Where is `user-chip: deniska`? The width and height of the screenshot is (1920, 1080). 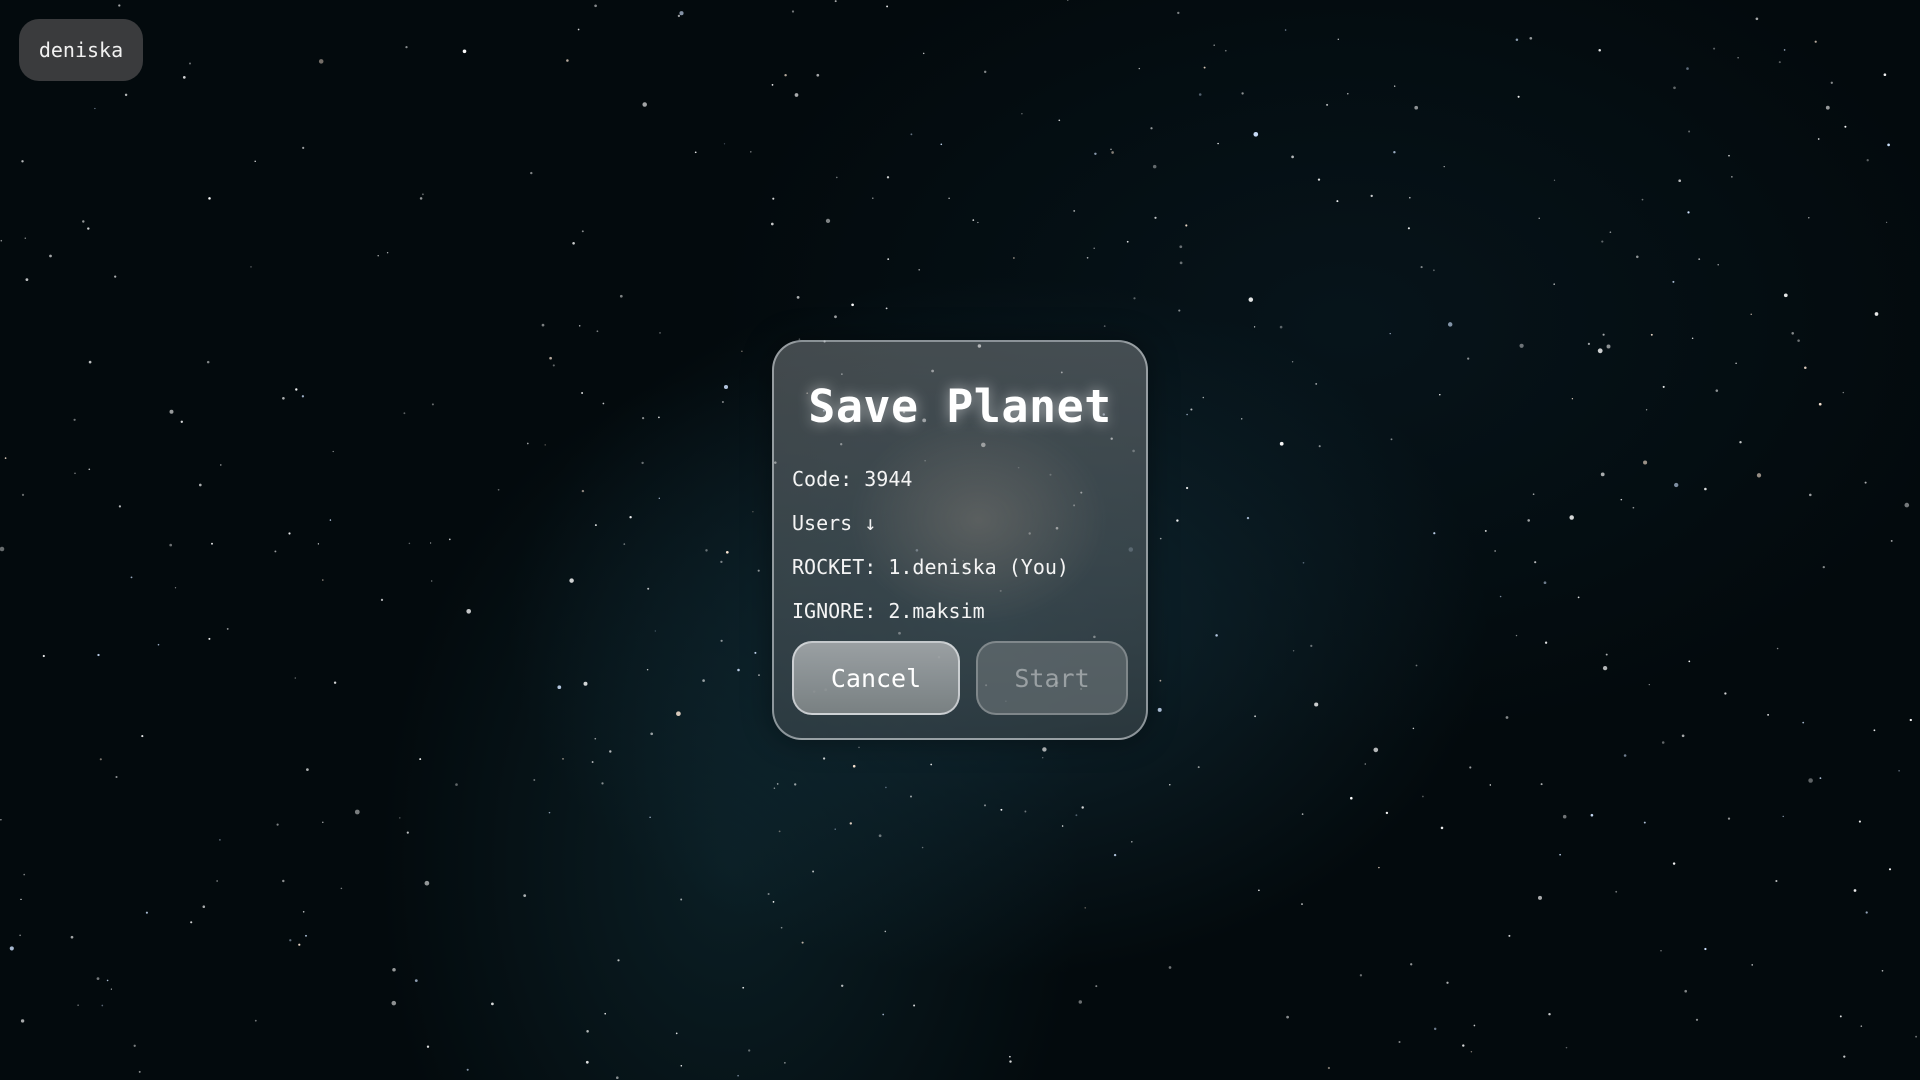 user-chip: deniska is located at coordinates (81, 50).